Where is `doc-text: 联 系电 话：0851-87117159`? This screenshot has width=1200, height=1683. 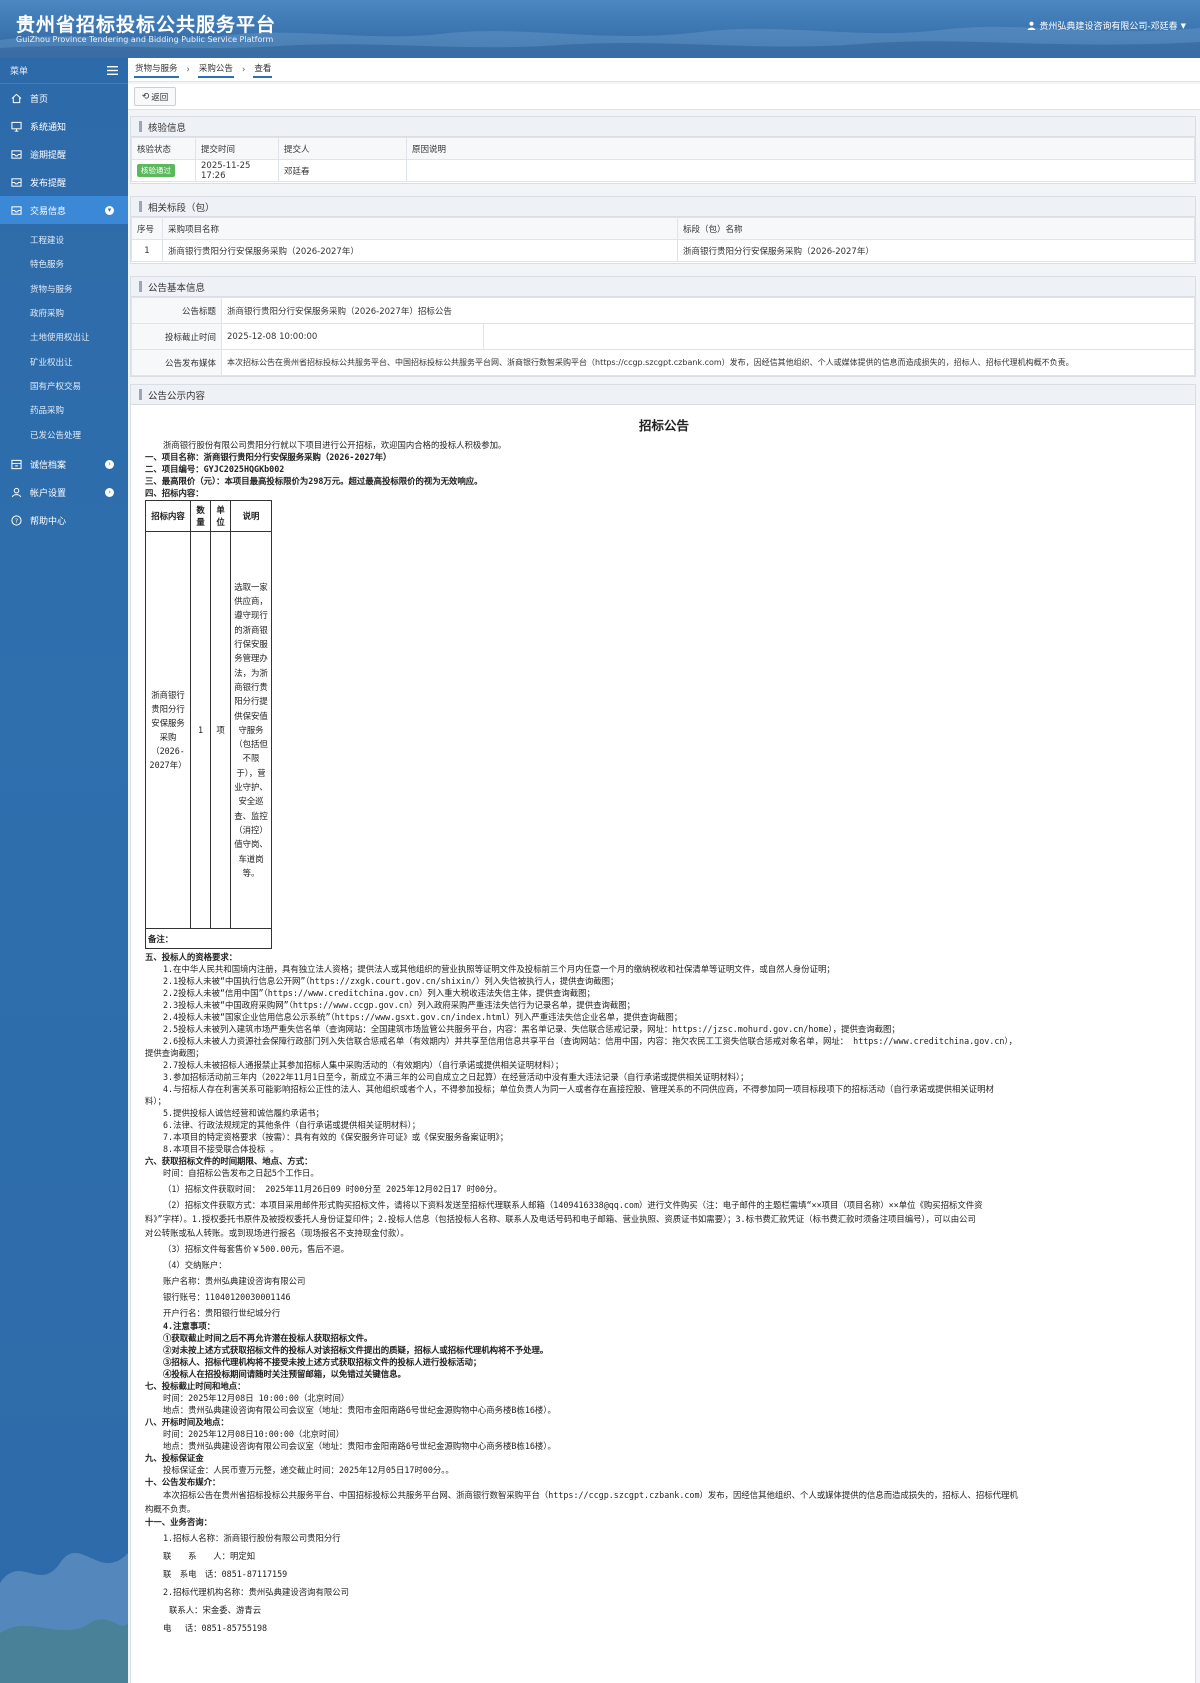
doc-text: 联 系电 话：0851-87117159 is located at coordinates (225, 1574).